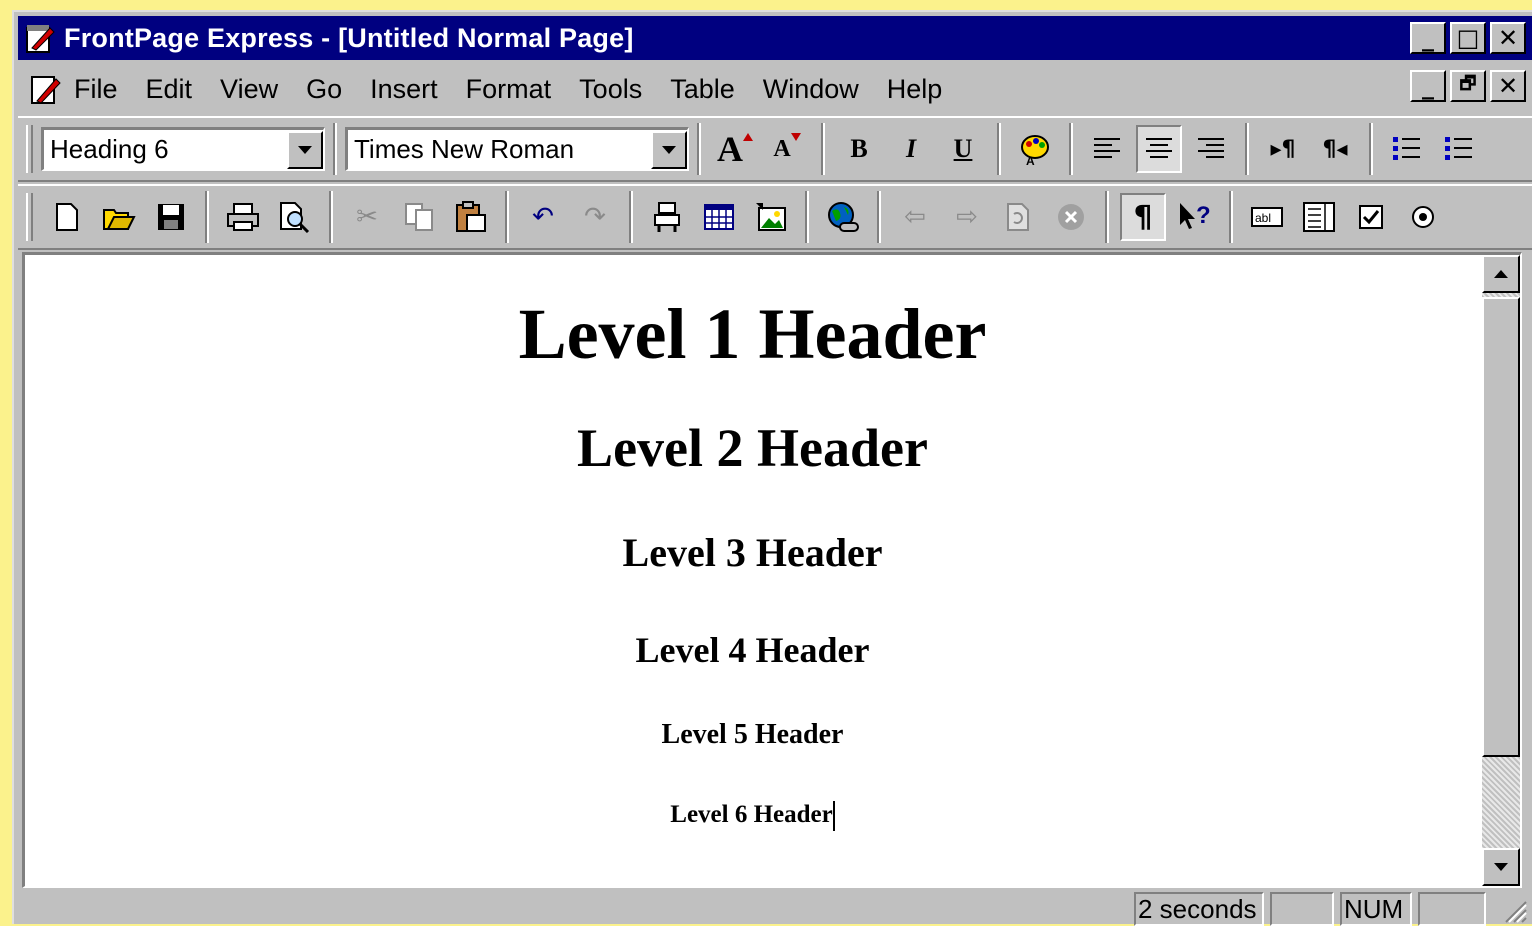 Image resolution: width=1532 pixels, height=926 pixels. What do you see at coordinates (843, 217) in the screenshot?
I see `insert-hyperlink-button` at bounding box center [843, 217].